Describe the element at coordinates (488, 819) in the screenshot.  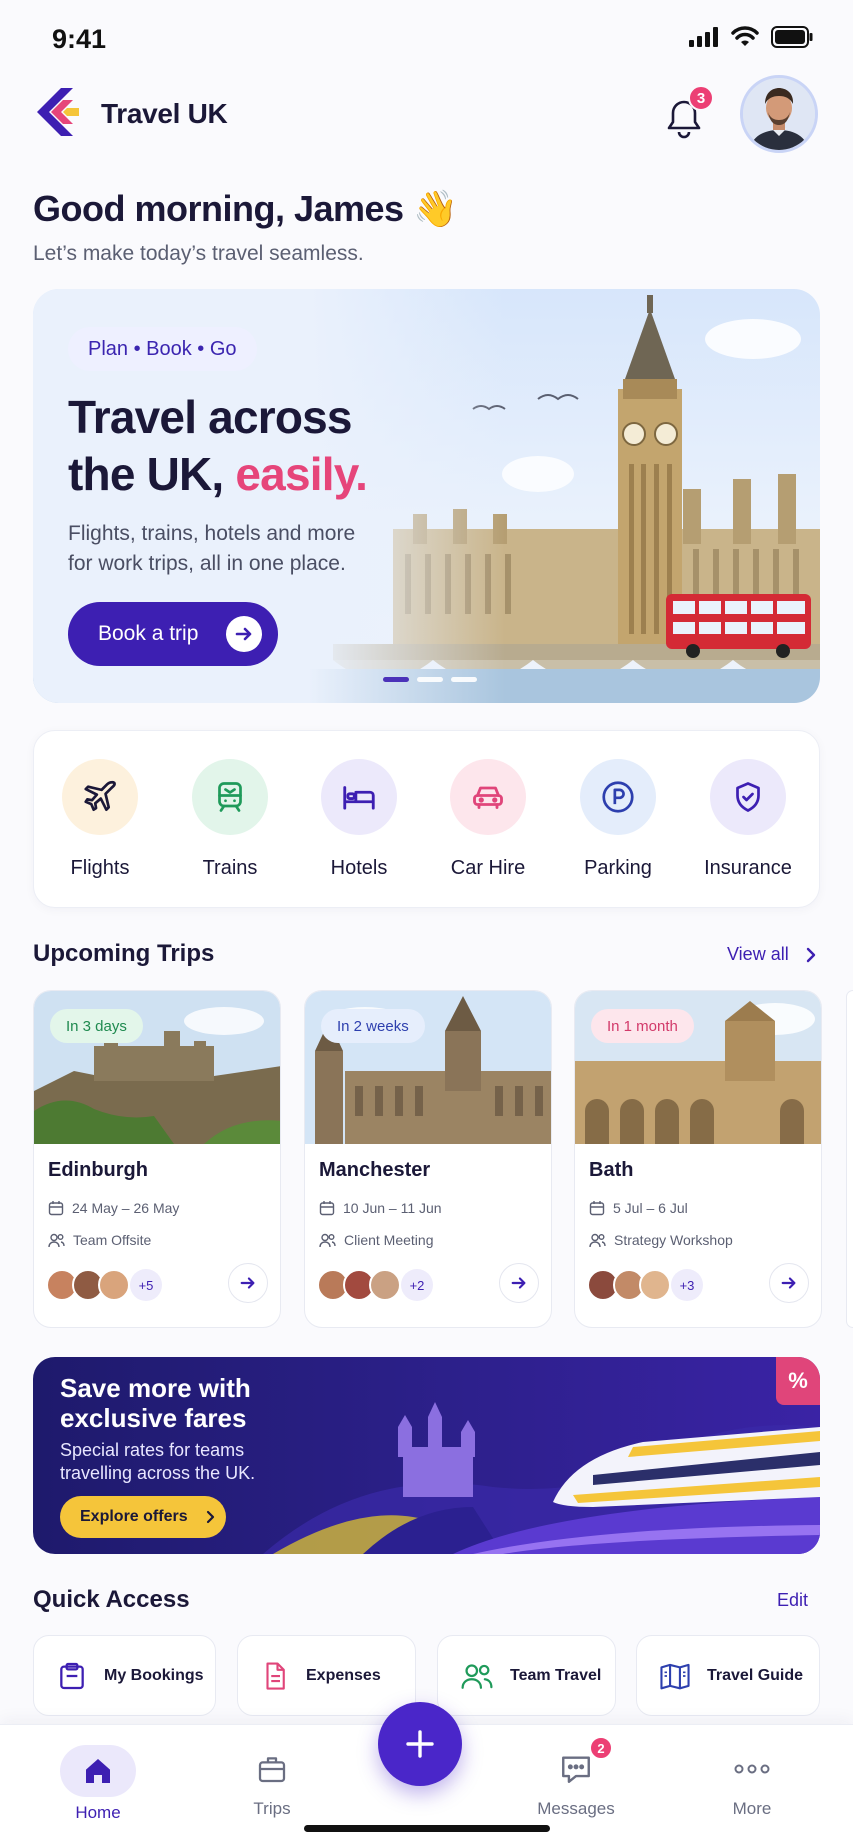
I see `category-car-hire: Car Hire` at that location.